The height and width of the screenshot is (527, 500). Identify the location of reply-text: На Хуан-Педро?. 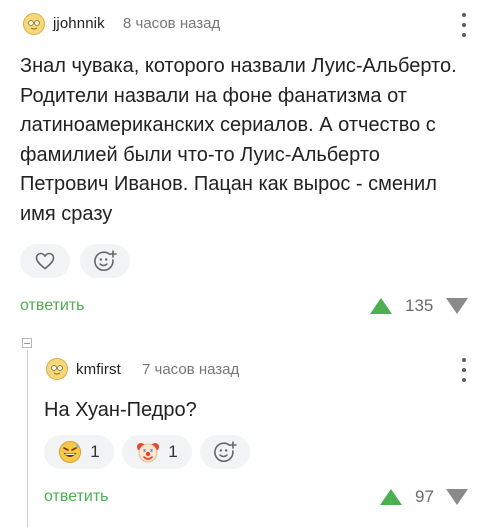
(120, 410).